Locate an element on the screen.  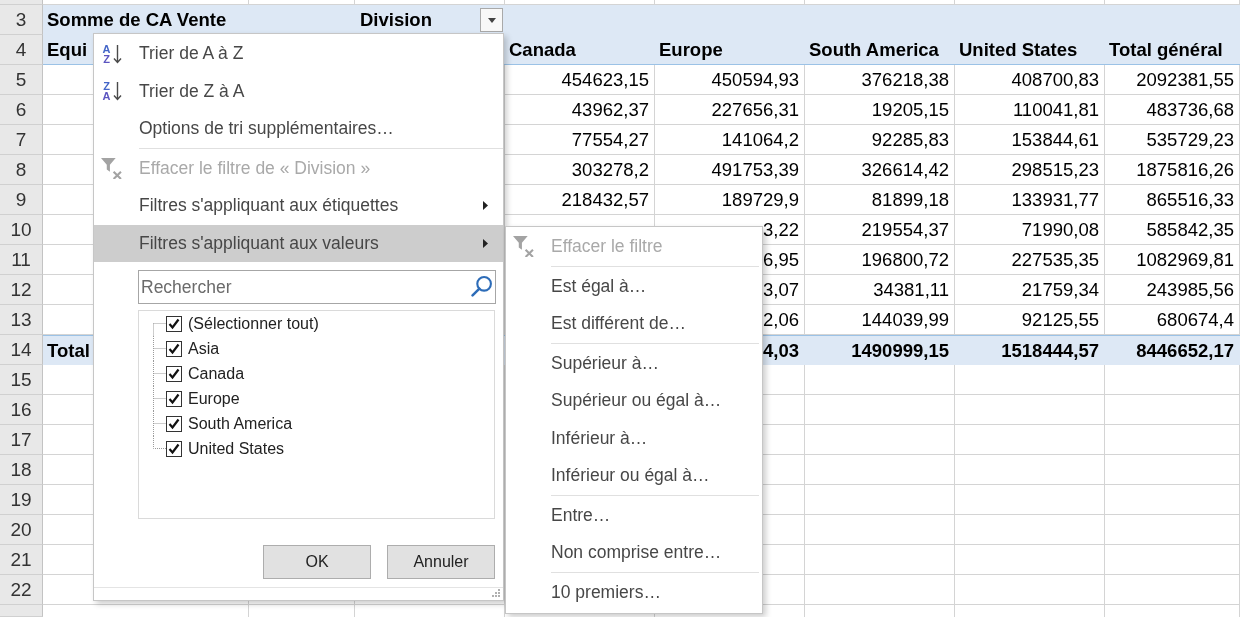
row-header: 9 is located at coordinates (21, 200).